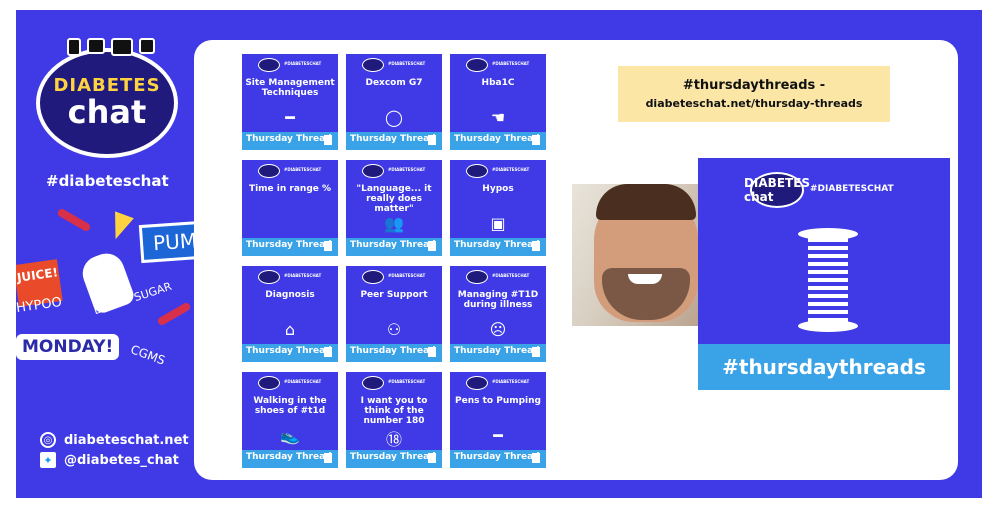  Describe the element at coordinates (393, 439) in the screenshot. I see `tile-glyph-icon: ⑱` at that location.